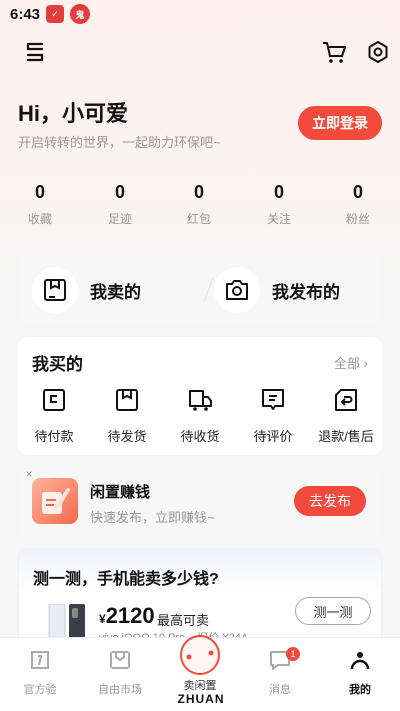 The height and width of the screenshot is (711, 400). What do you see at coordinates (200, 400) in the screenshot?
I see `delivery-icon` at bounding box center [200, 400].